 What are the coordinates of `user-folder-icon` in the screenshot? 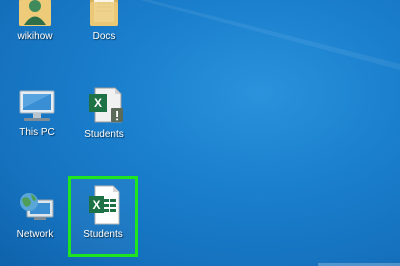 It's located at (35, 14).